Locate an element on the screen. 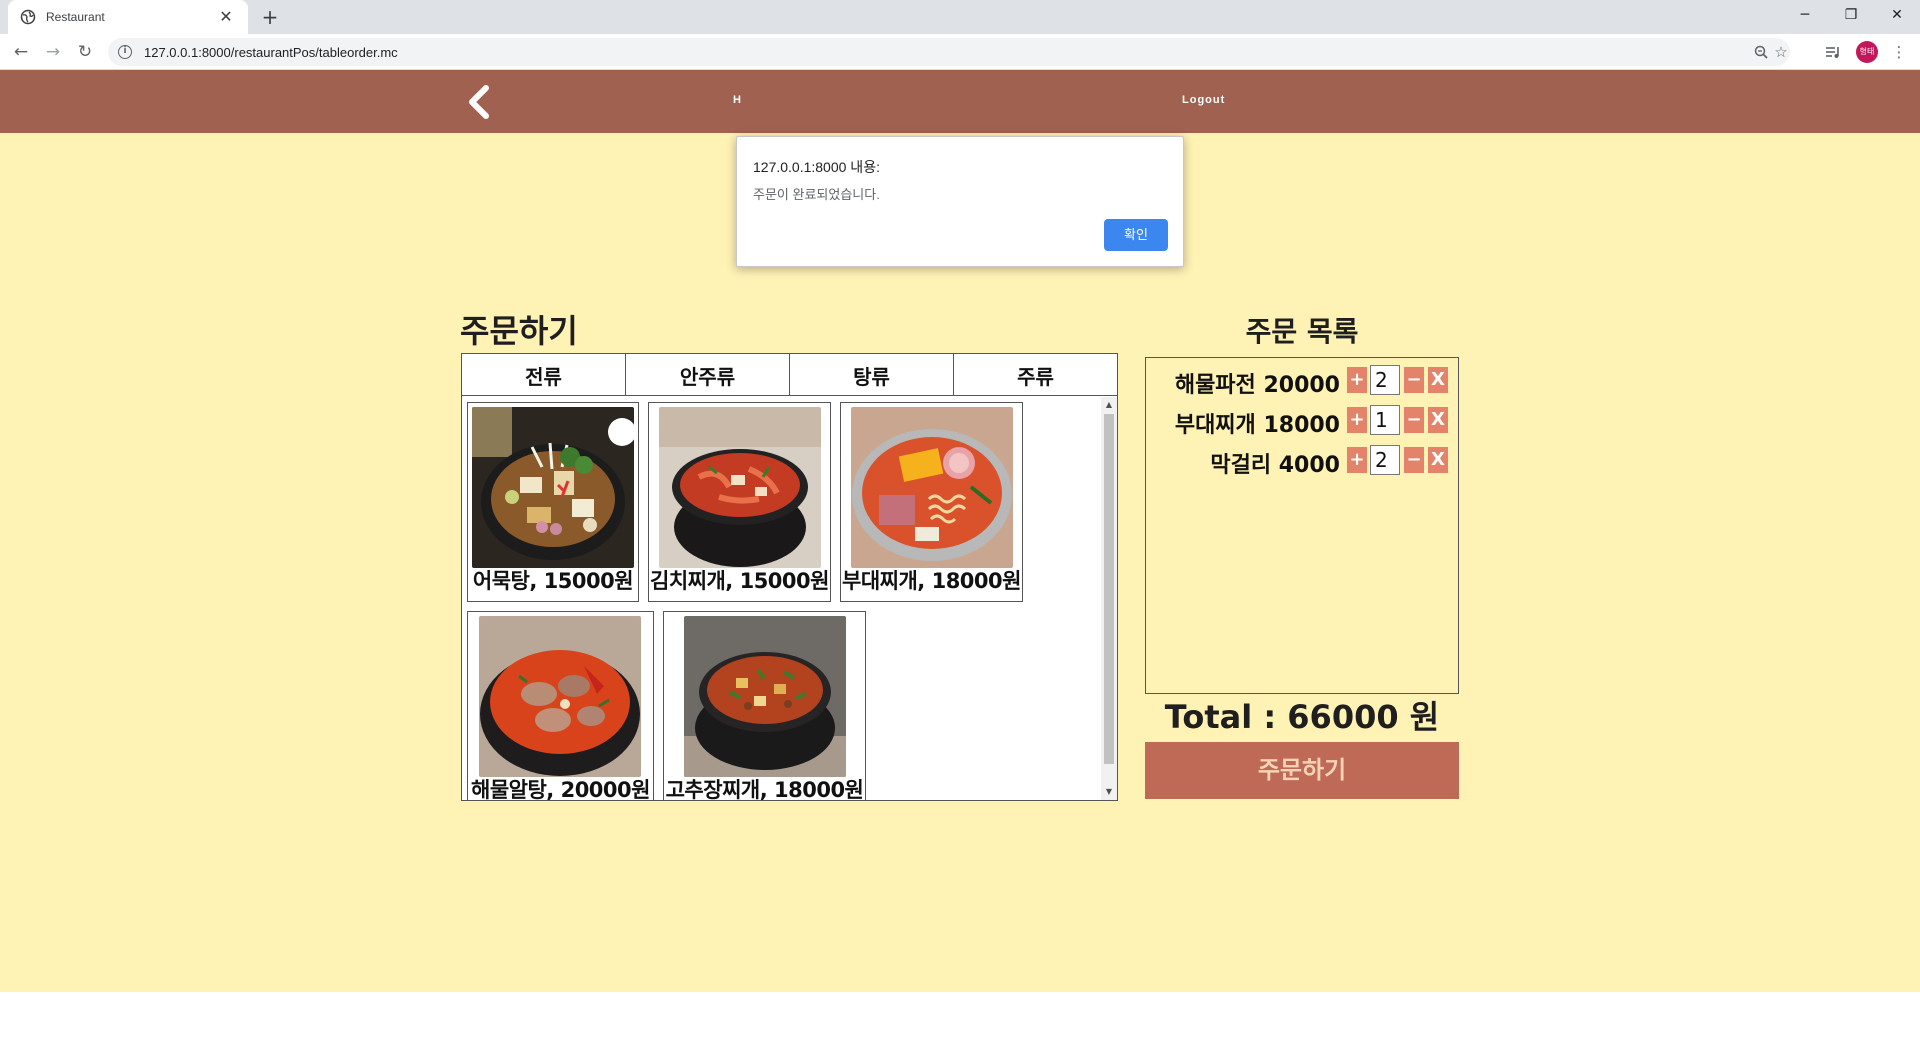 The height and width of the screenshot is (1040, 1920). restore-button: ❐ is located at coordinates (1851, 15).